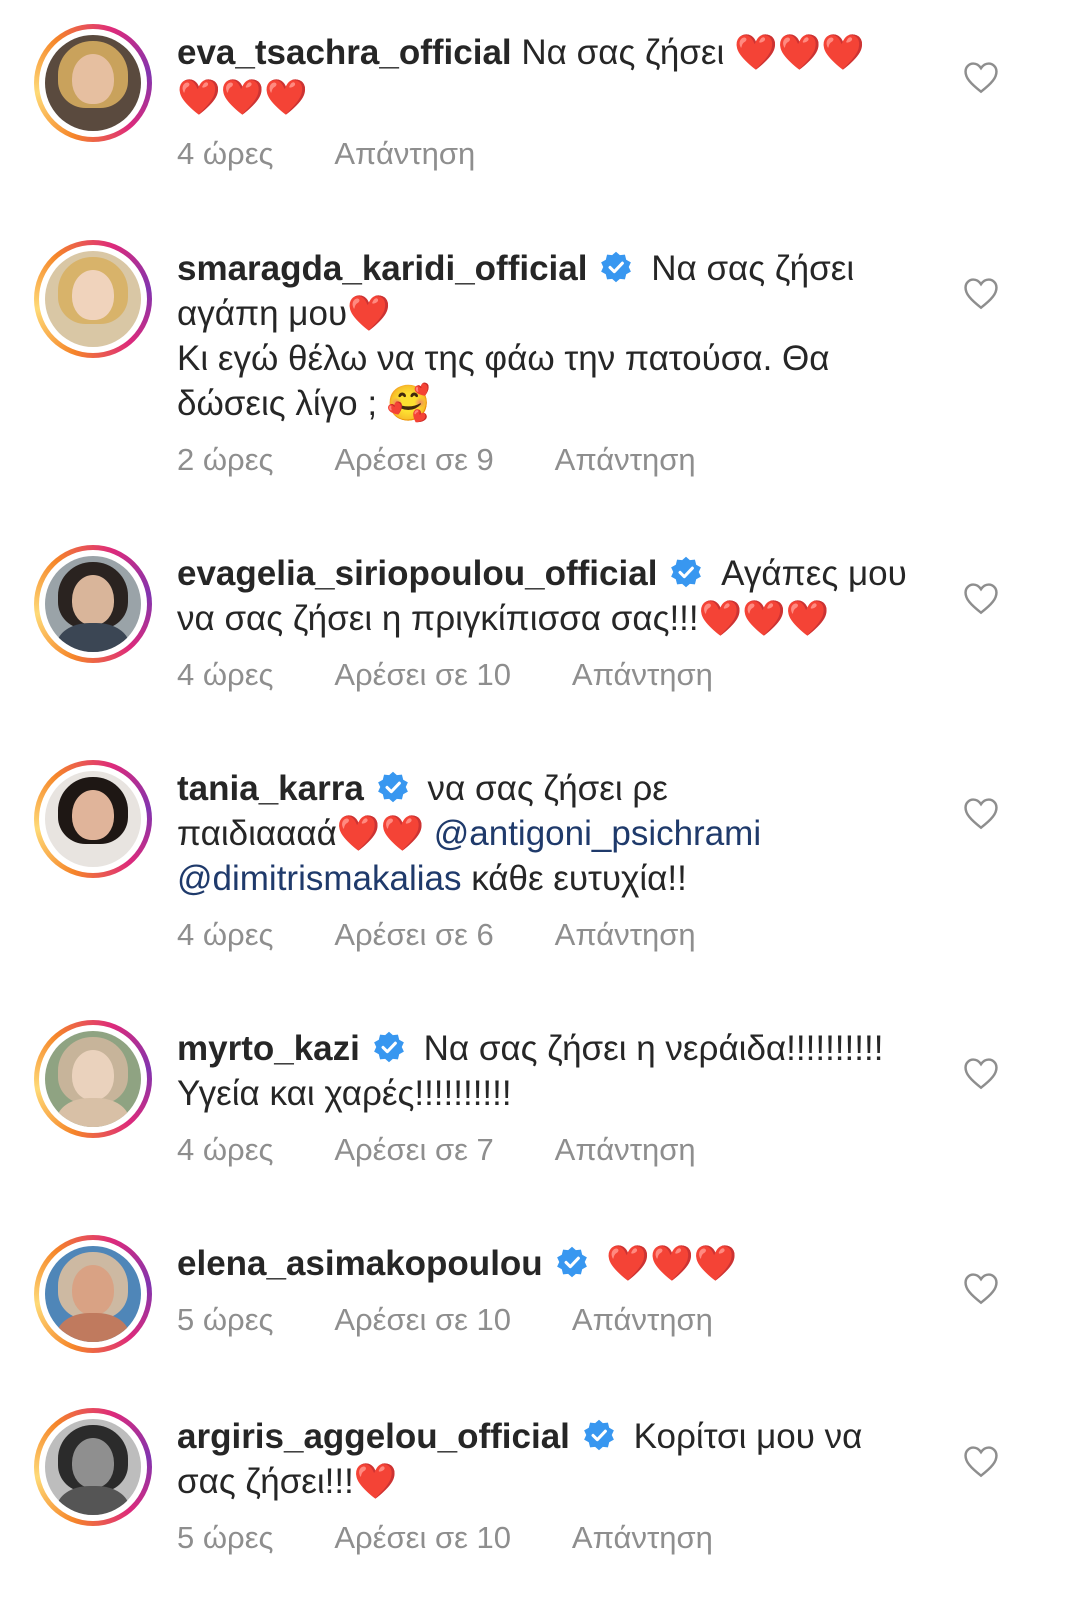 This screenshot has width=1080, height=1603. What do you see at coordinates (413, 934) in the screenshot?
I see `likes-count: Αρέσει σε 6` at bounding box center [413, 934].